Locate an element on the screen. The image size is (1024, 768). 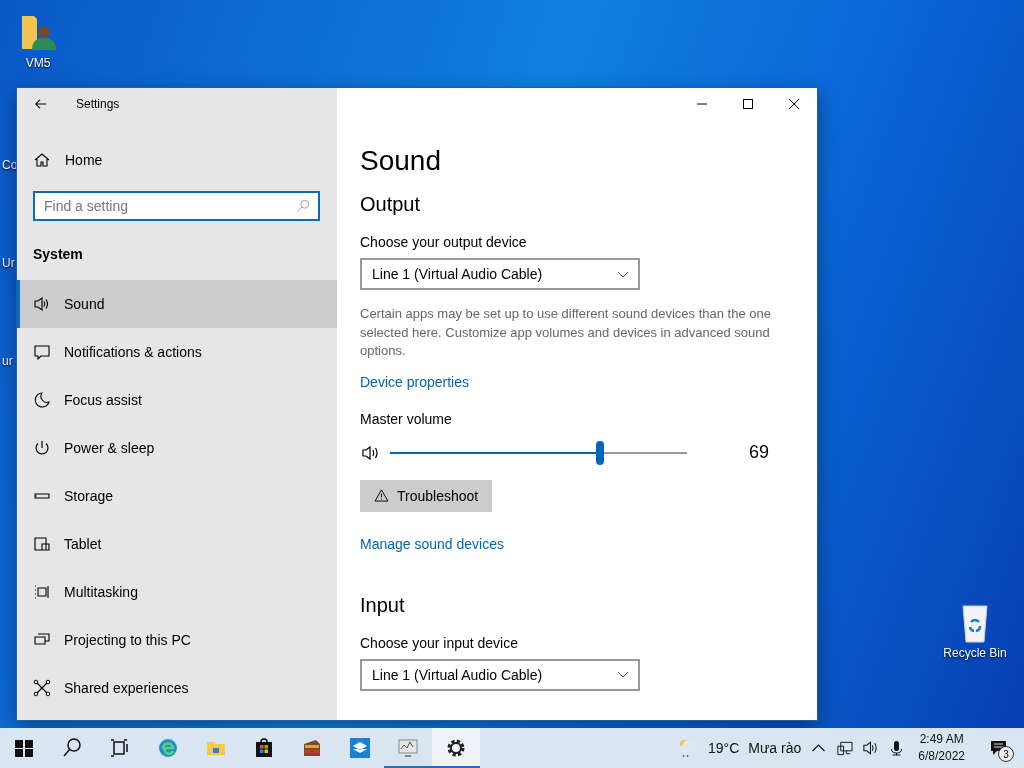
sidebar-item: Sound is located at coordinates (177, 304).